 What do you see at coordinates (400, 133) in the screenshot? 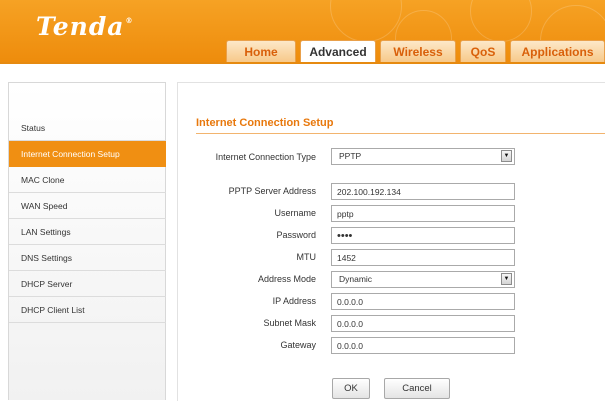
I see `title-divider` at bounding box center [400, 133].